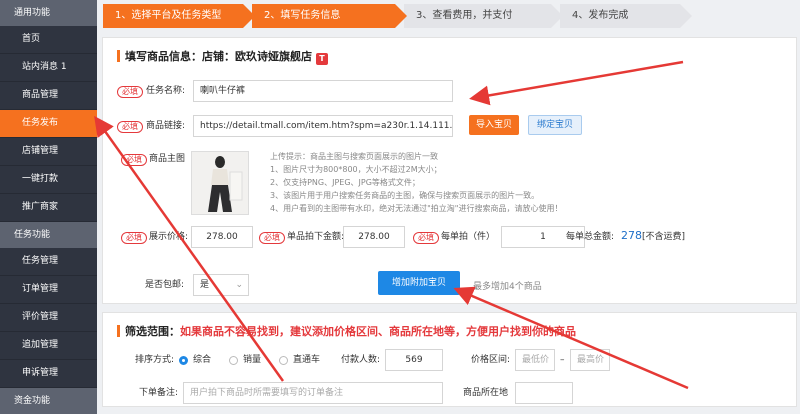 The width and height of the screenshot is (800, 414). Describe the element at coordinates (600, 15) in the screenshot. I see `step-4-label: 4、发布完成` at that location.